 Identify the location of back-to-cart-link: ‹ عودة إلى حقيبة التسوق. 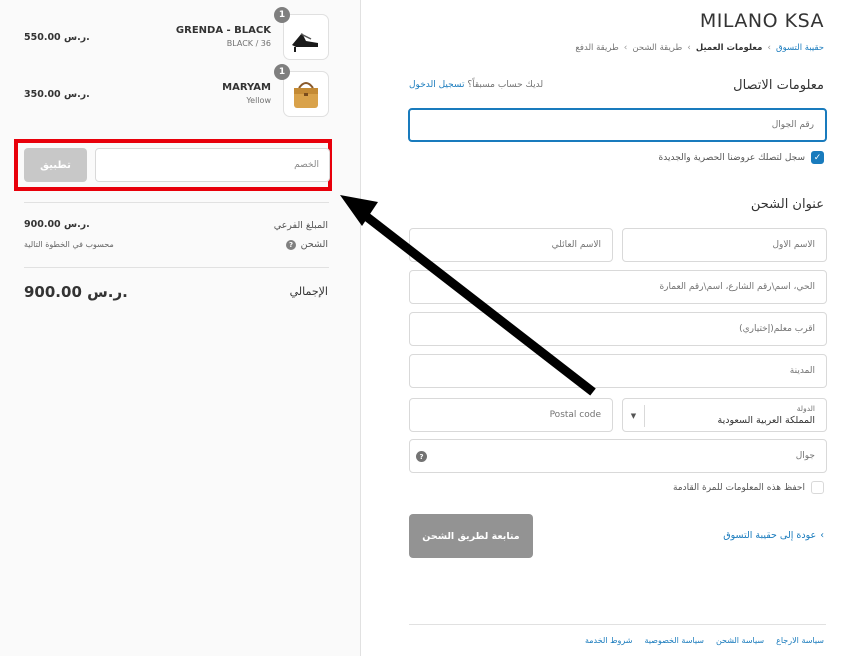
(773, 535).